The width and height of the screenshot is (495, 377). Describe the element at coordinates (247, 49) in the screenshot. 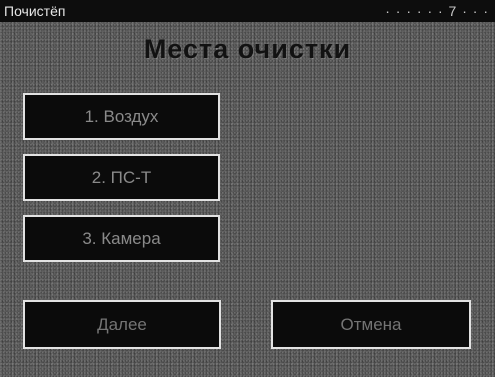

I see `page-title: Места очистки` at that location.